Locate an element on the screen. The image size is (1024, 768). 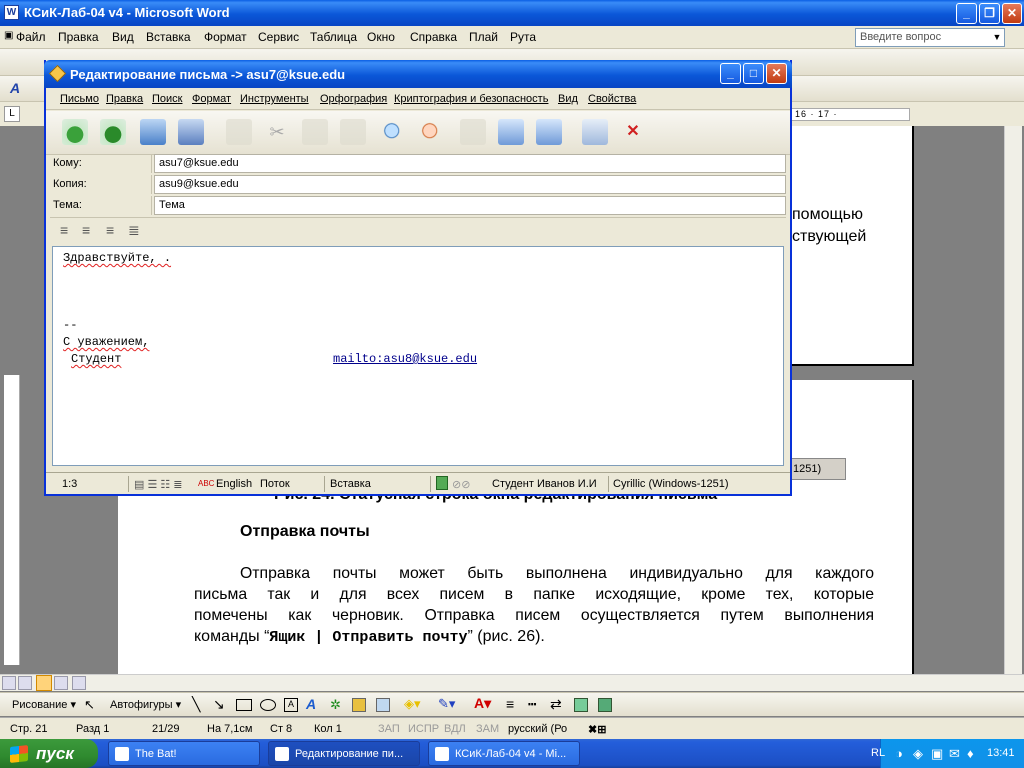
paragraph-icons: ▤ ☰ ☷ ≣ is located at coordinates (158, 484).